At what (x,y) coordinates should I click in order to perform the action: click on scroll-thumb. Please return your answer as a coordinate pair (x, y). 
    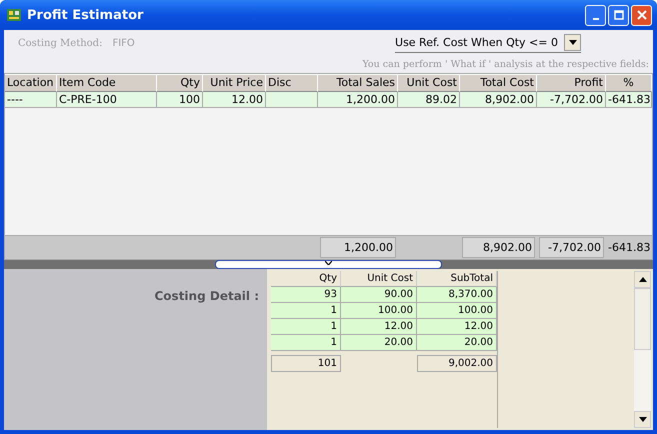
    Looking at the image, I should click on (642, 319).